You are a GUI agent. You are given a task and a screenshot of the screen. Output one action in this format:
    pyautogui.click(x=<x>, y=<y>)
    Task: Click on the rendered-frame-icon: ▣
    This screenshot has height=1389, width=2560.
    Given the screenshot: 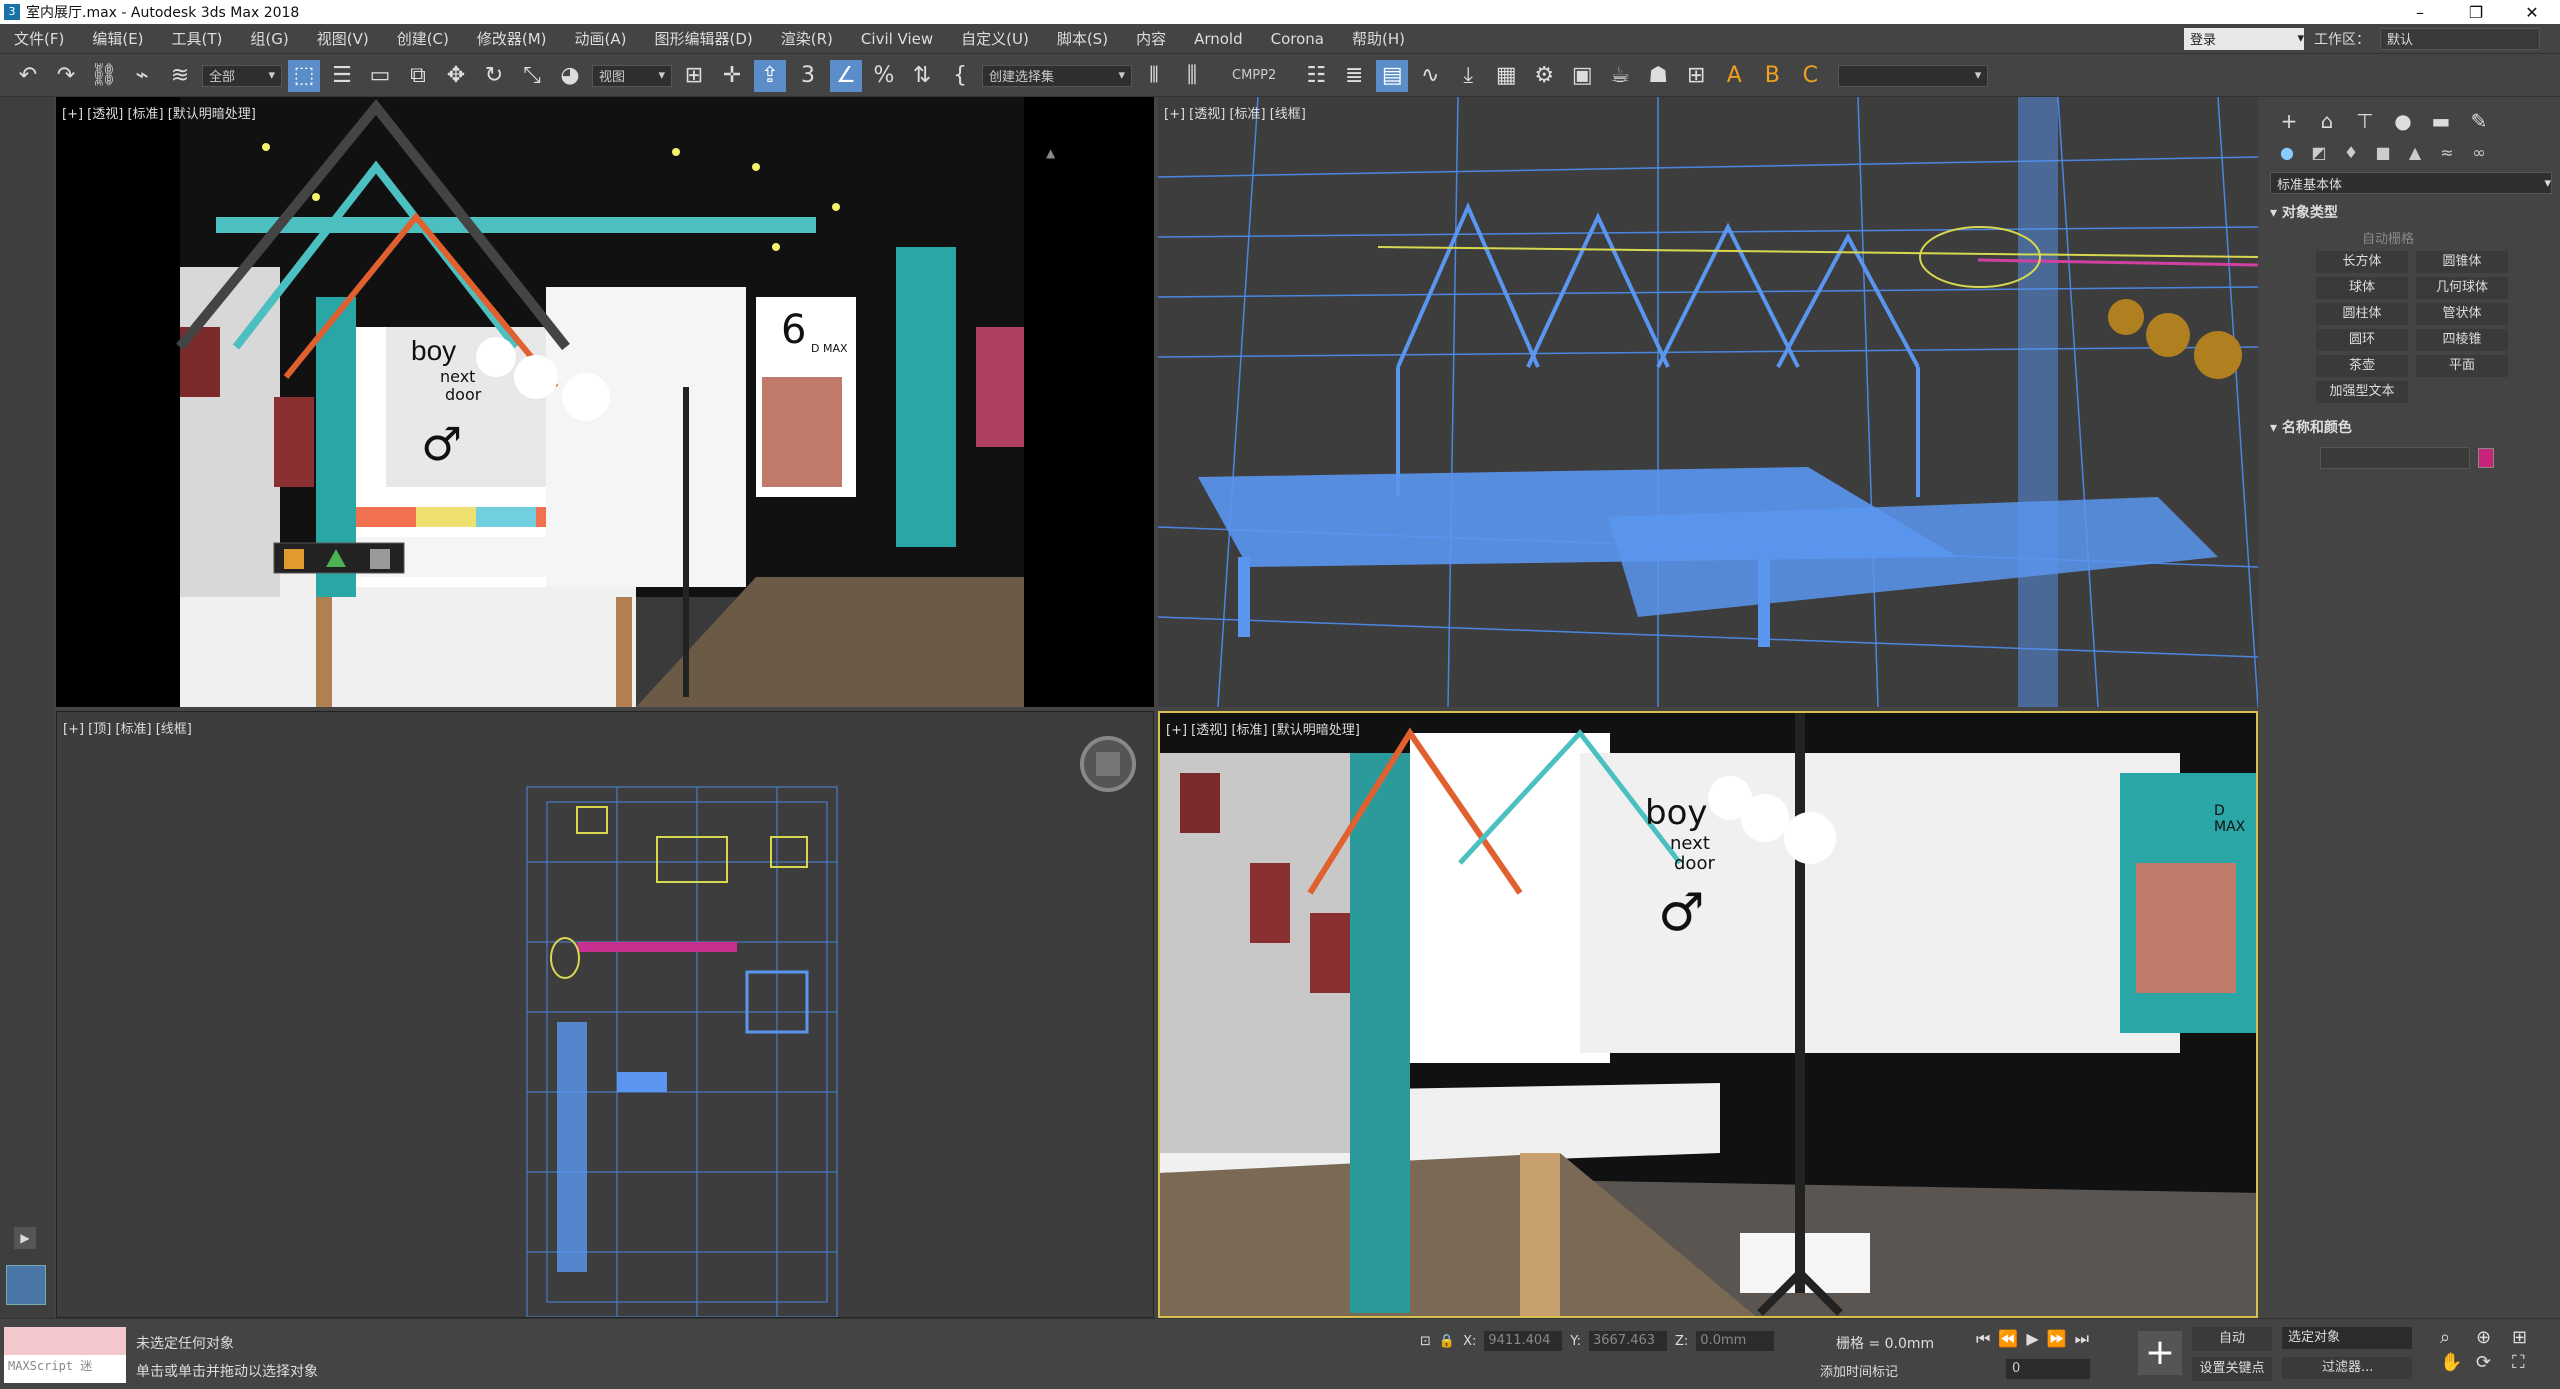 What is the action you would take?
    pyautogui.click(x=1582, y=76)
    